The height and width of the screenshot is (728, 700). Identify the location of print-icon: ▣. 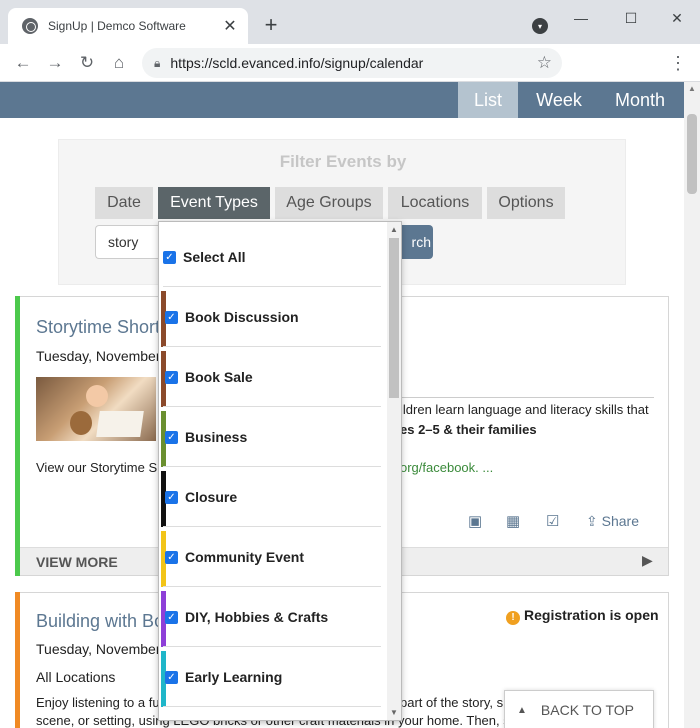
(475, 521).